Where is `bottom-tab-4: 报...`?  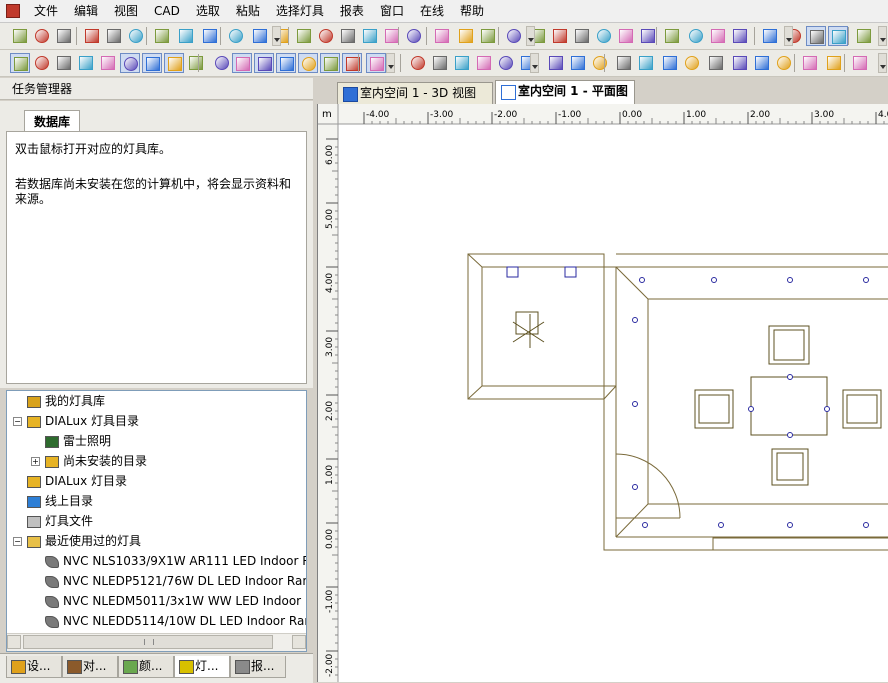 bottom-tab-4: 报... is located at coordinates (258, 667).